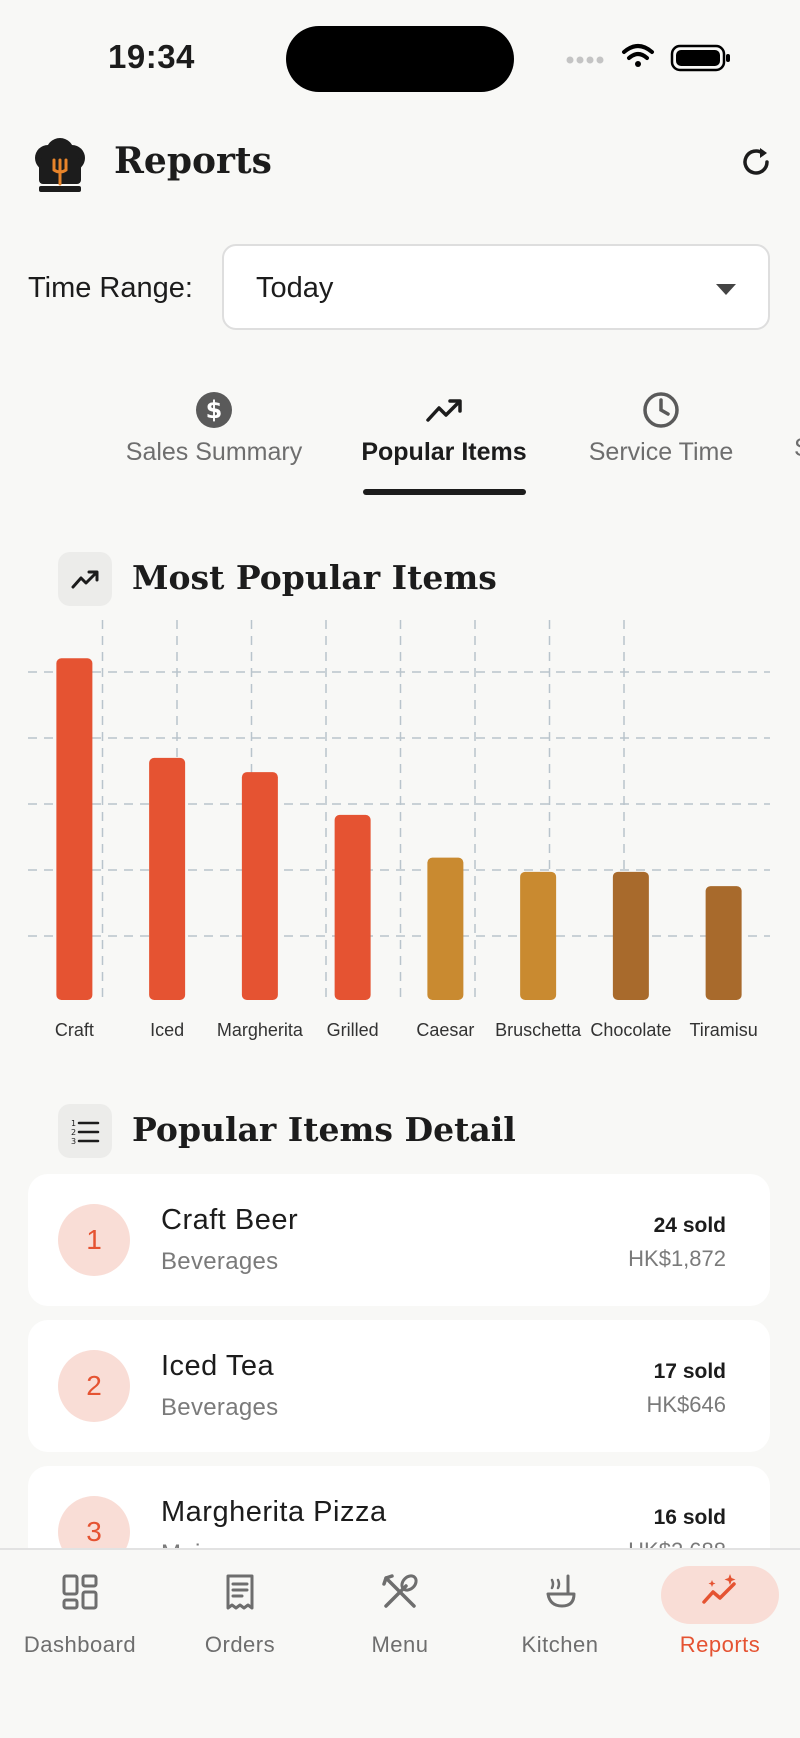 This screenshot has height=1738, width=800. I want to click on svg-text: 1, so click(73, 1123).